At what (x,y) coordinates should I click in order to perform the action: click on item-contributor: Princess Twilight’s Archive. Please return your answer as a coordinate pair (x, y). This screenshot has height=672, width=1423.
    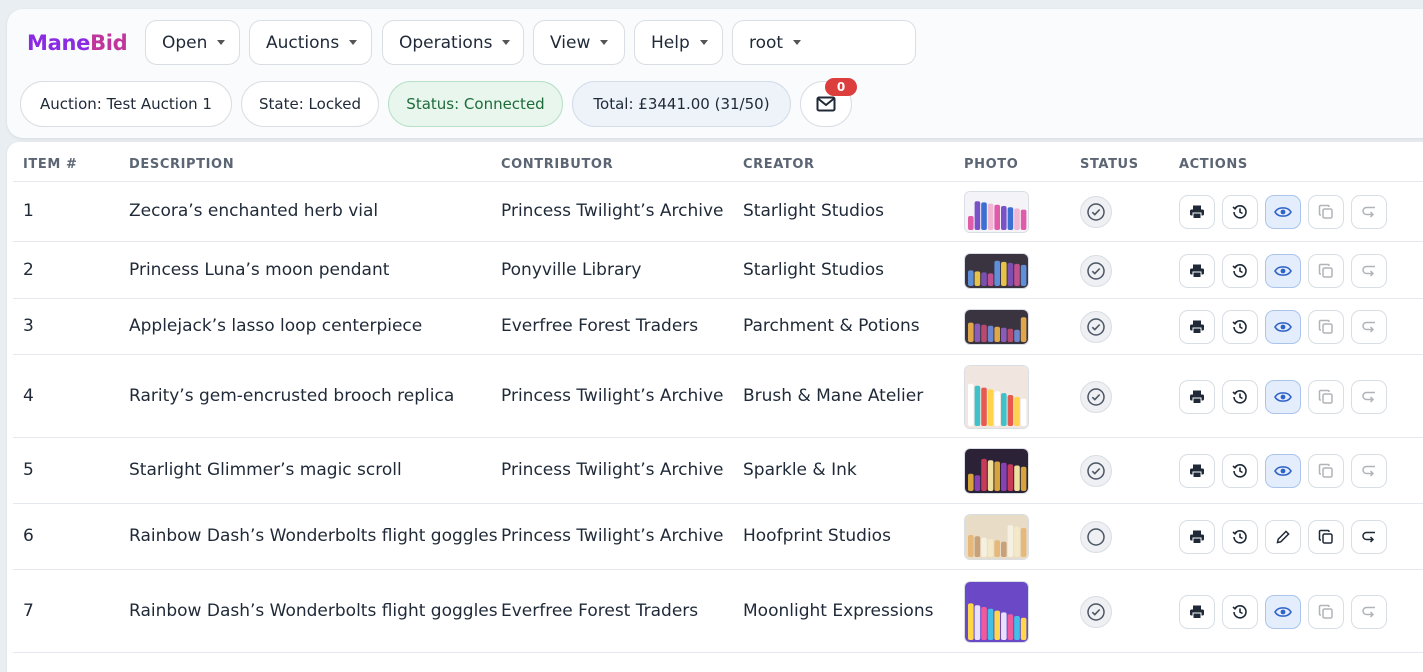
    Looking at the image, I should click on (612, 536).